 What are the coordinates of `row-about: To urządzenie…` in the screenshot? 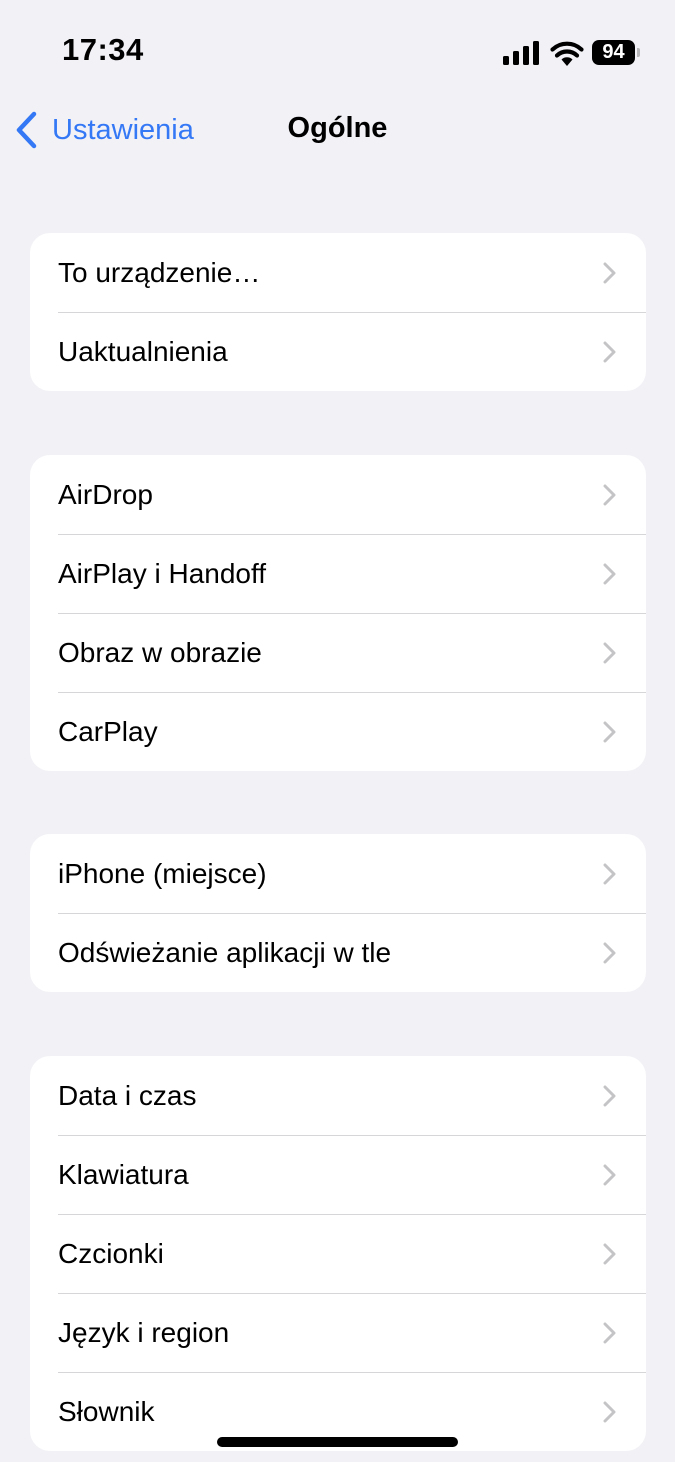 It's located at (338, 272).